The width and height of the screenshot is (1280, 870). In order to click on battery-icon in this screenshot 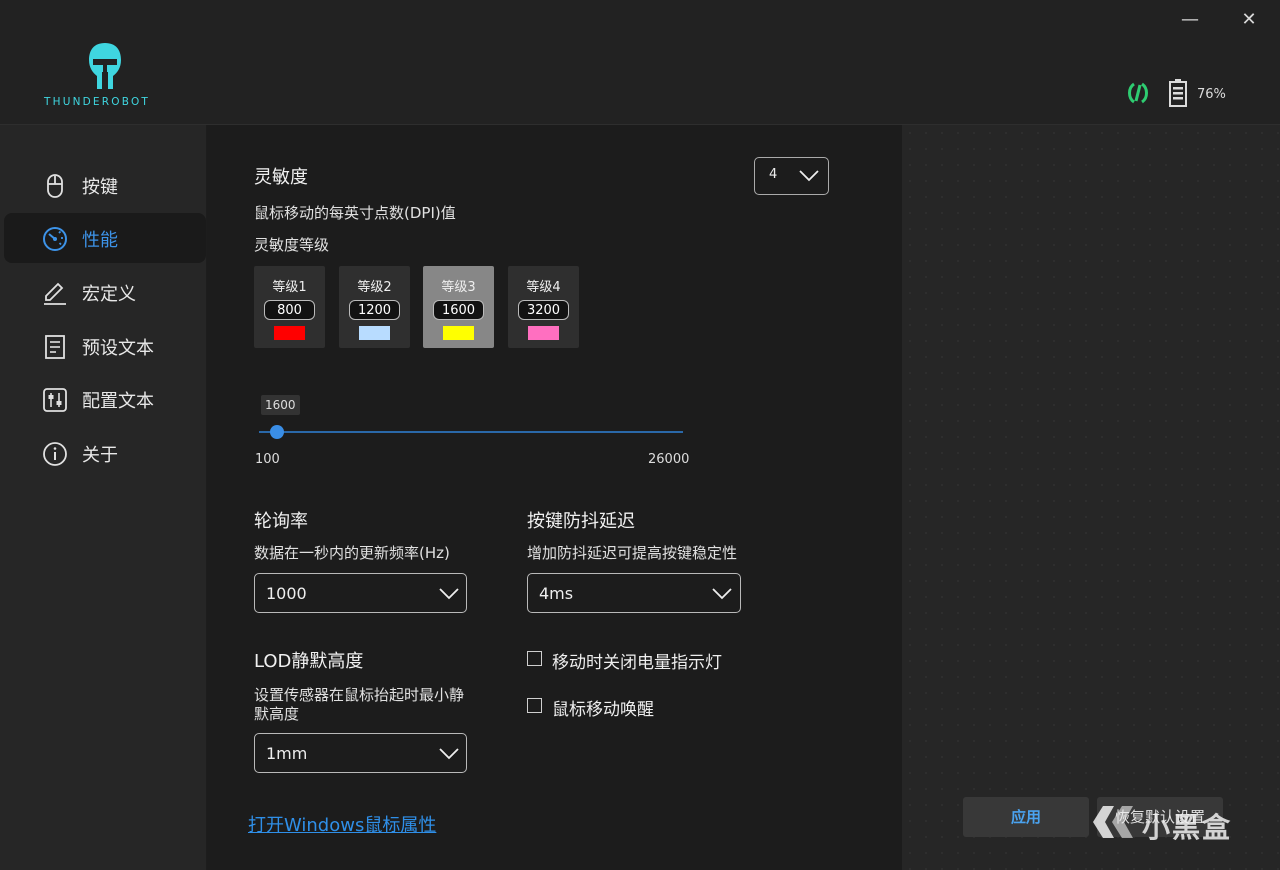, I will do `click(1178, 93)`.